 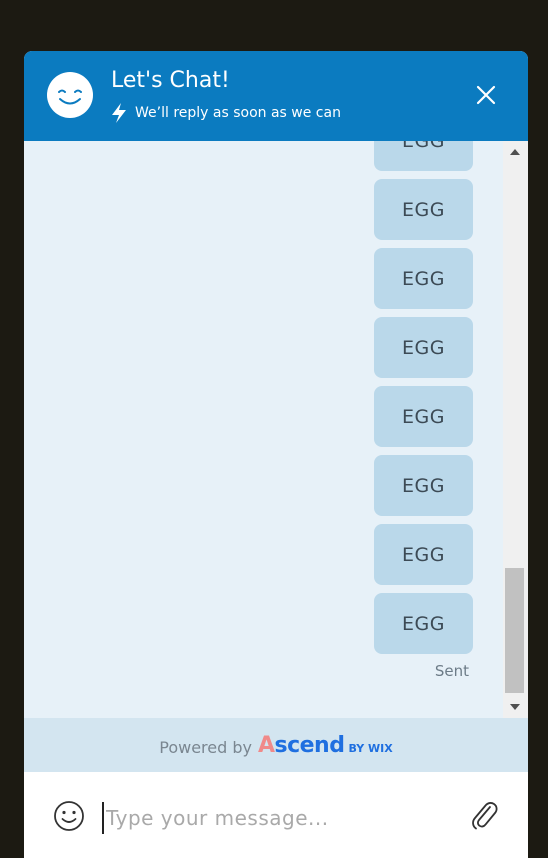 I want to click on sent-status: Sent, so click(x=451, y=671).